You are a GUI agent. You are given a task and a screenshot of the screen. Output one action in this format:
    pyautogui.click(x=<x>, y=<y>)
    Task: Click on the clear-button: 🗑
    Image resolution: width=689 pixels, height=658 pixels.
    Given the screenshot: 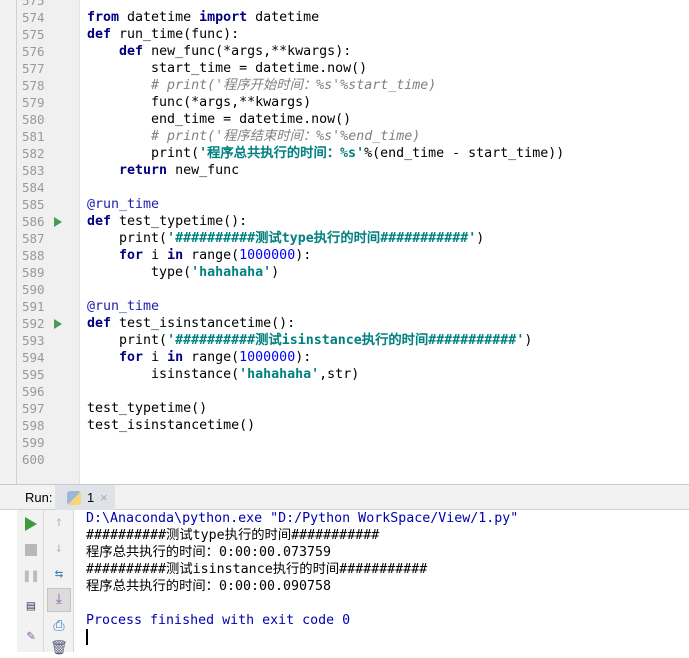 What is the action you would take?
    pyautogui.click(x=59, y=648)
    